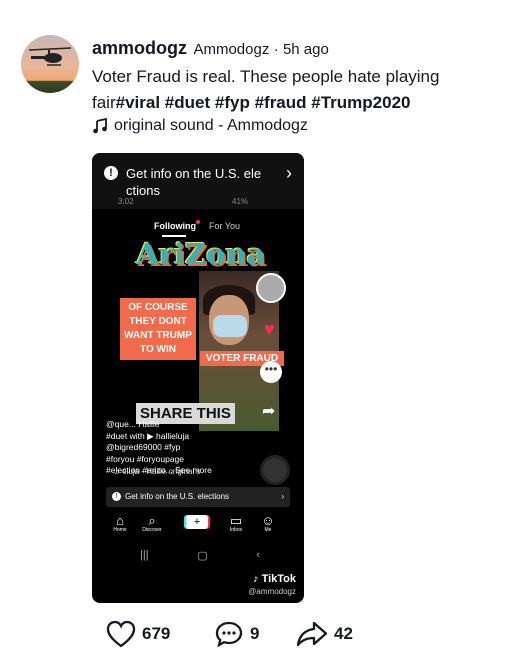  I want to click on music-note-icon, so click(100, 126).